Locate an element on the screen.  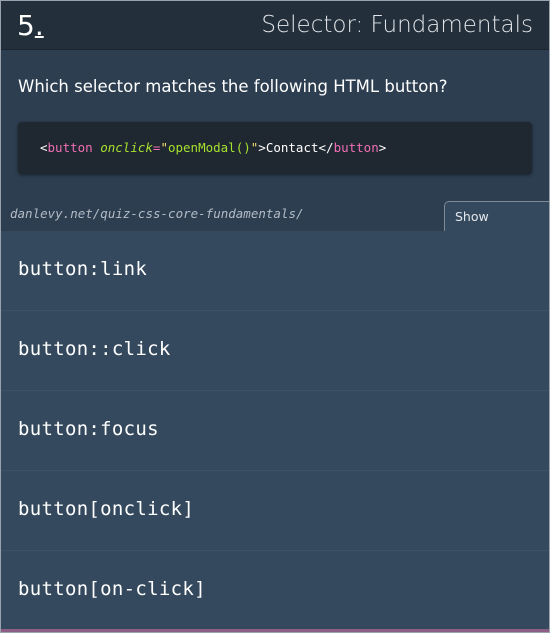
answer-option: button[on-click] is located at coordinates (275, 591).